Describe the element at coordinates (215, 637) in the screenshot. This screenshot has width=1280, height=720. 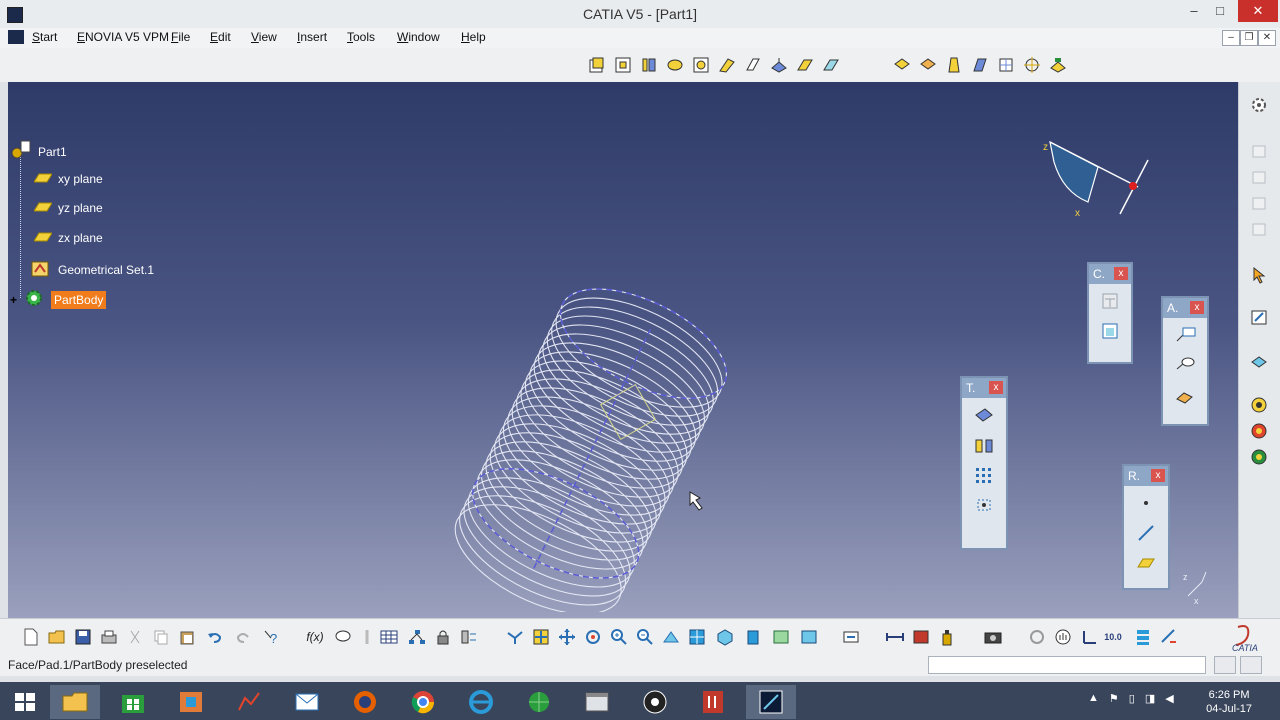
I see `undo-icon` at that location.